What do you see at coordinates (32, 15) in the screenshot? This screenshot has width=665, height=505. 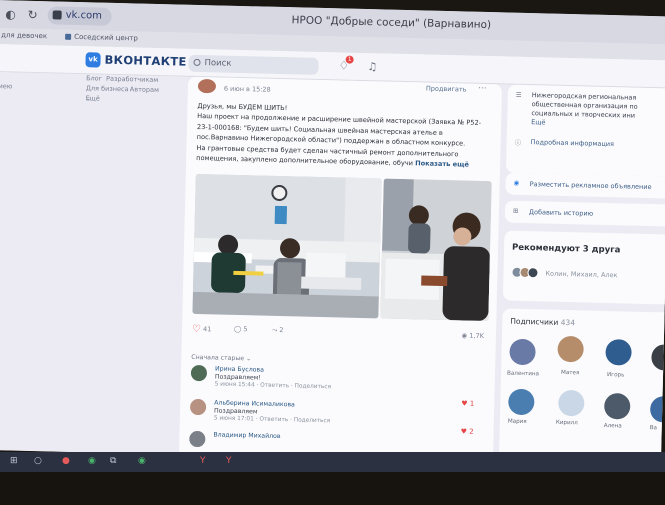 I see `reload-icon: ↻` at bounding box center [32, 15].